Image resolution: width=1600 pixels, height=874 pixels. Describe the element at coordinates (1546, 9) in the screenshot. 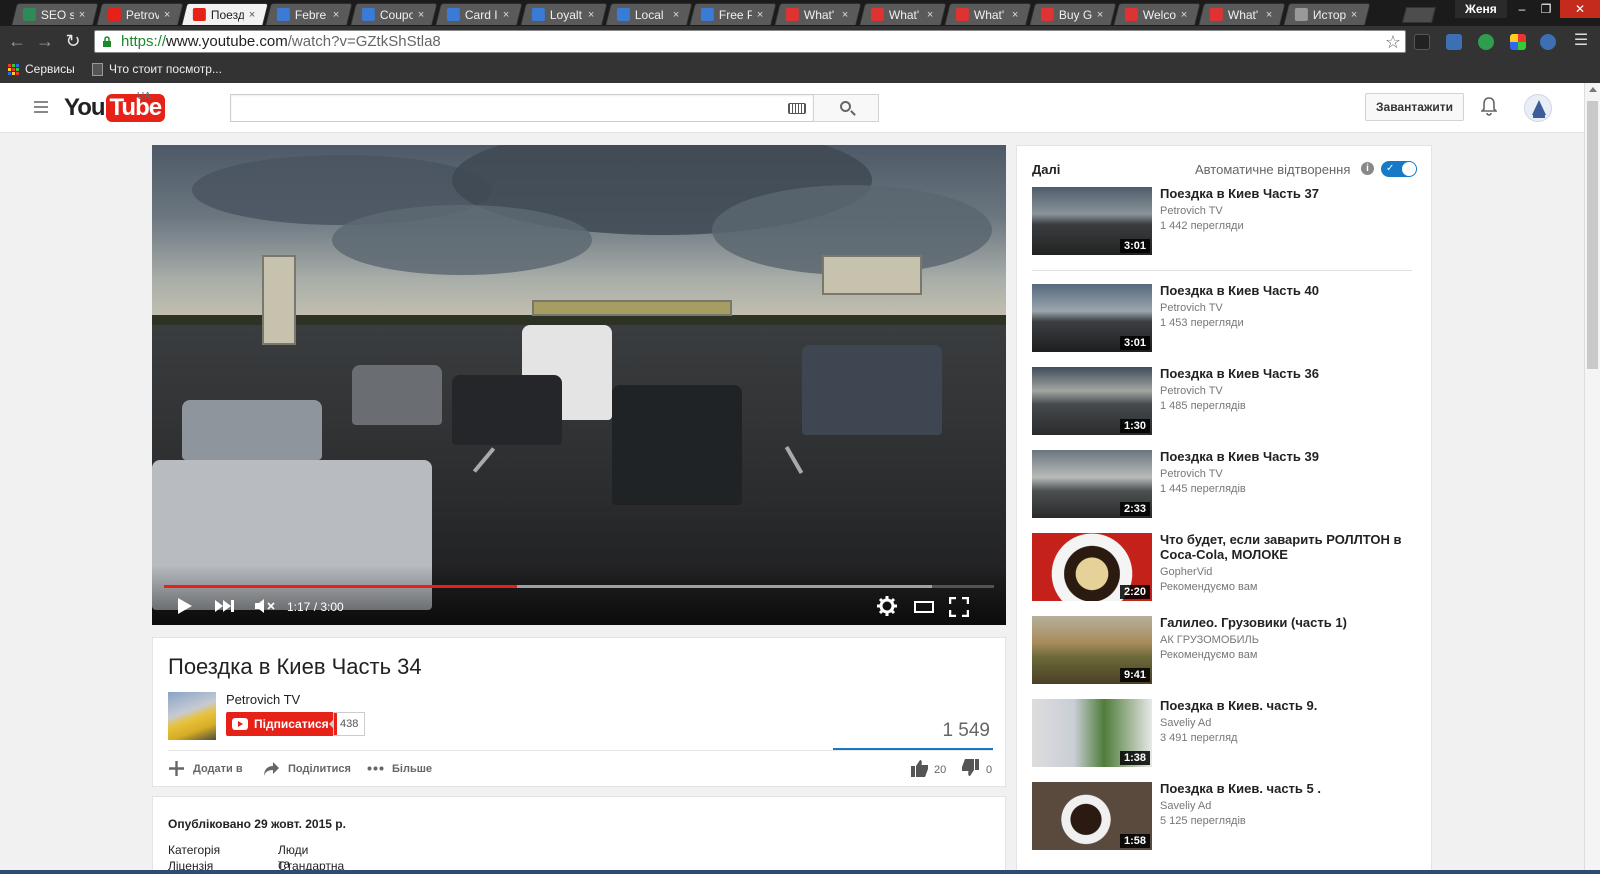

I see `restore-icon: ❐` at that location.